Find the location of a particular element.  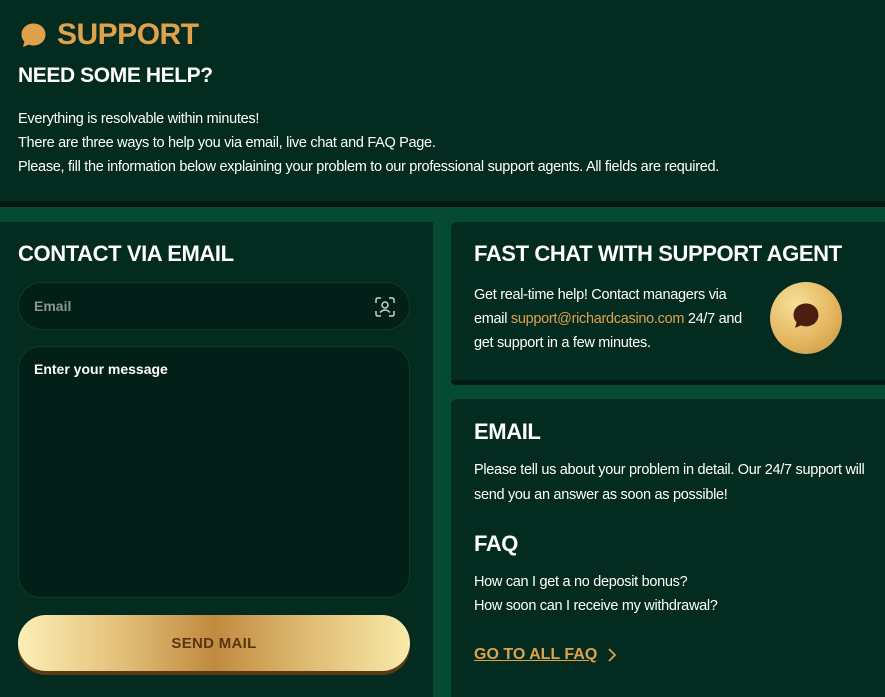

chat-title: FAST CHAT WITH SUPPORT AGENT is located at coordinates (658, 253).